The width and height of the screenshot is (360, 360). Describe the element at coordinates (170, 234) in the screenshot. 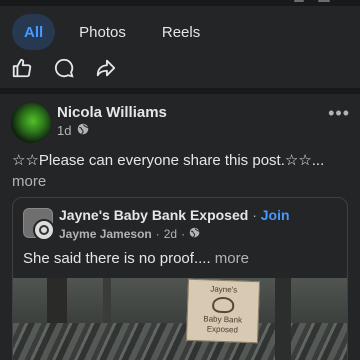

I see `shared-time: 2d` at that location.